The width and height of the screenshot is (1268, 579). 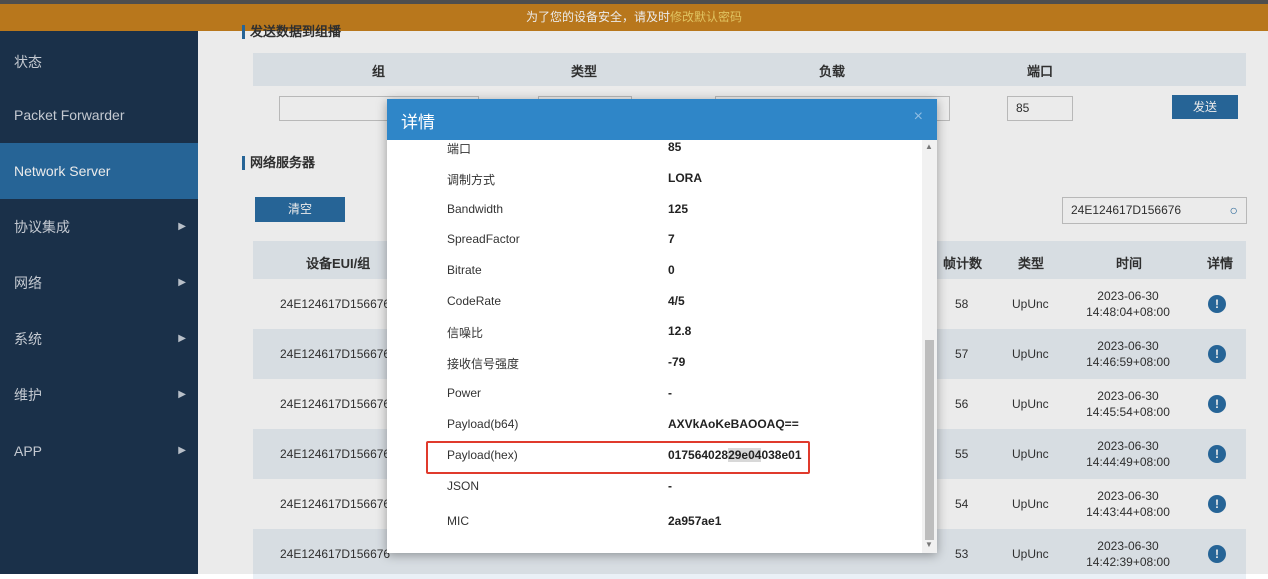 I want to click on ns-section-title: 网络服务器, so click(x=278, y=163).